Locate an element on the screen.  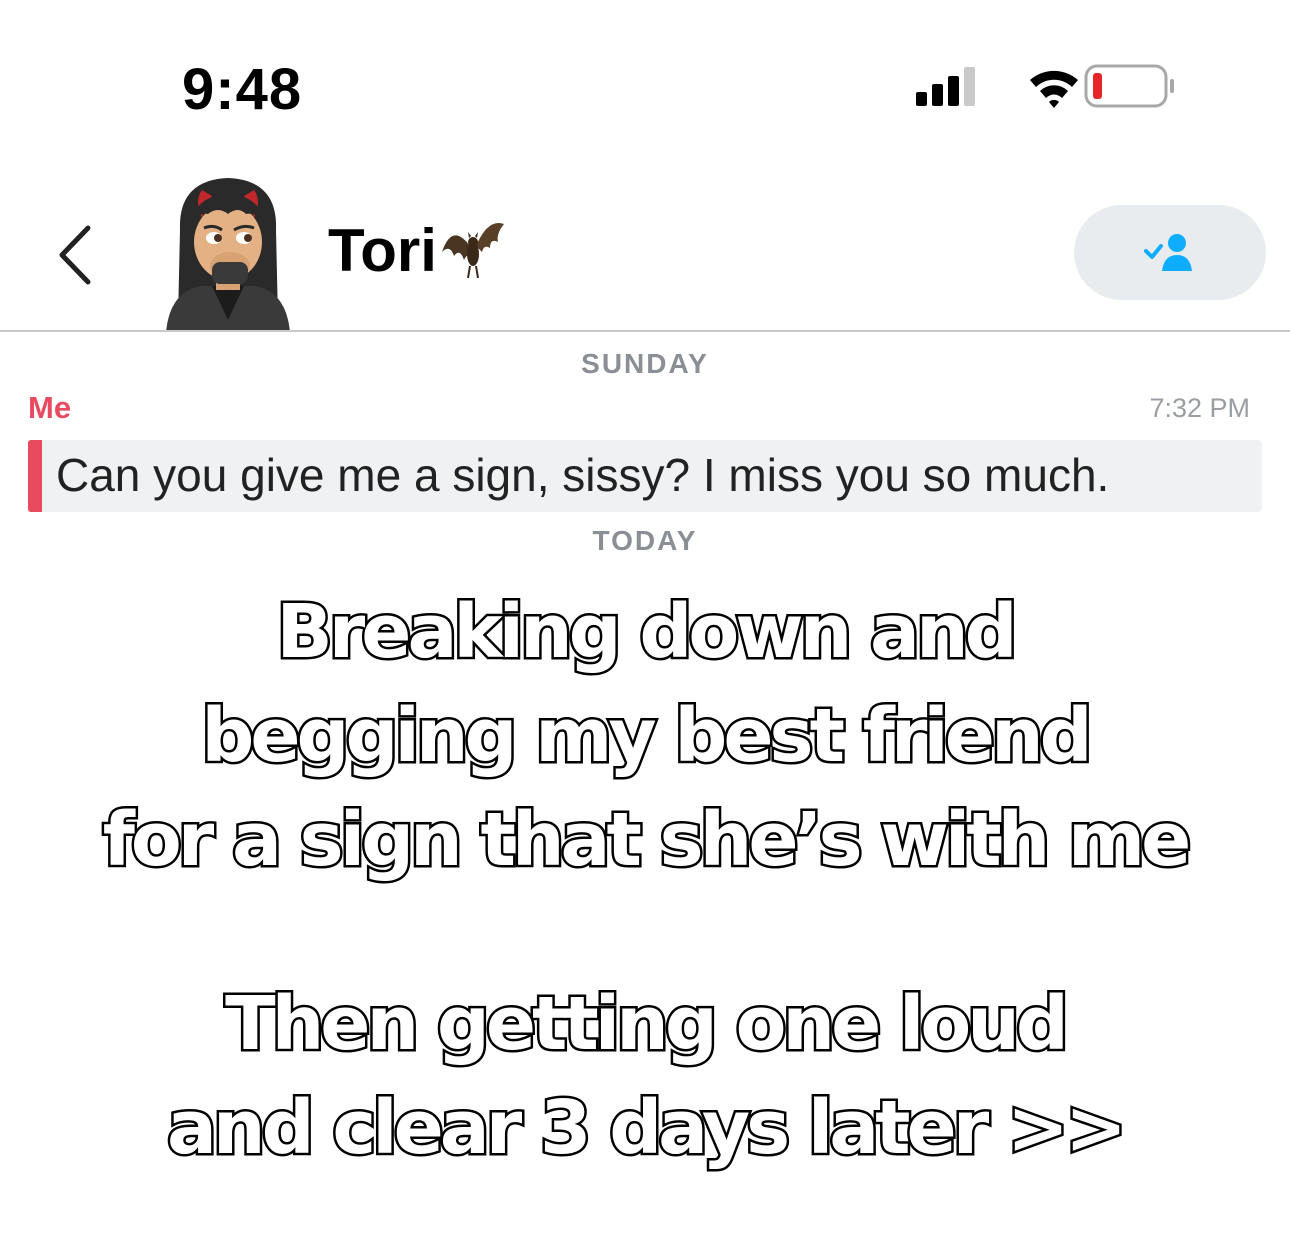
chevron-left-icon is located at coordinates (75, 255).